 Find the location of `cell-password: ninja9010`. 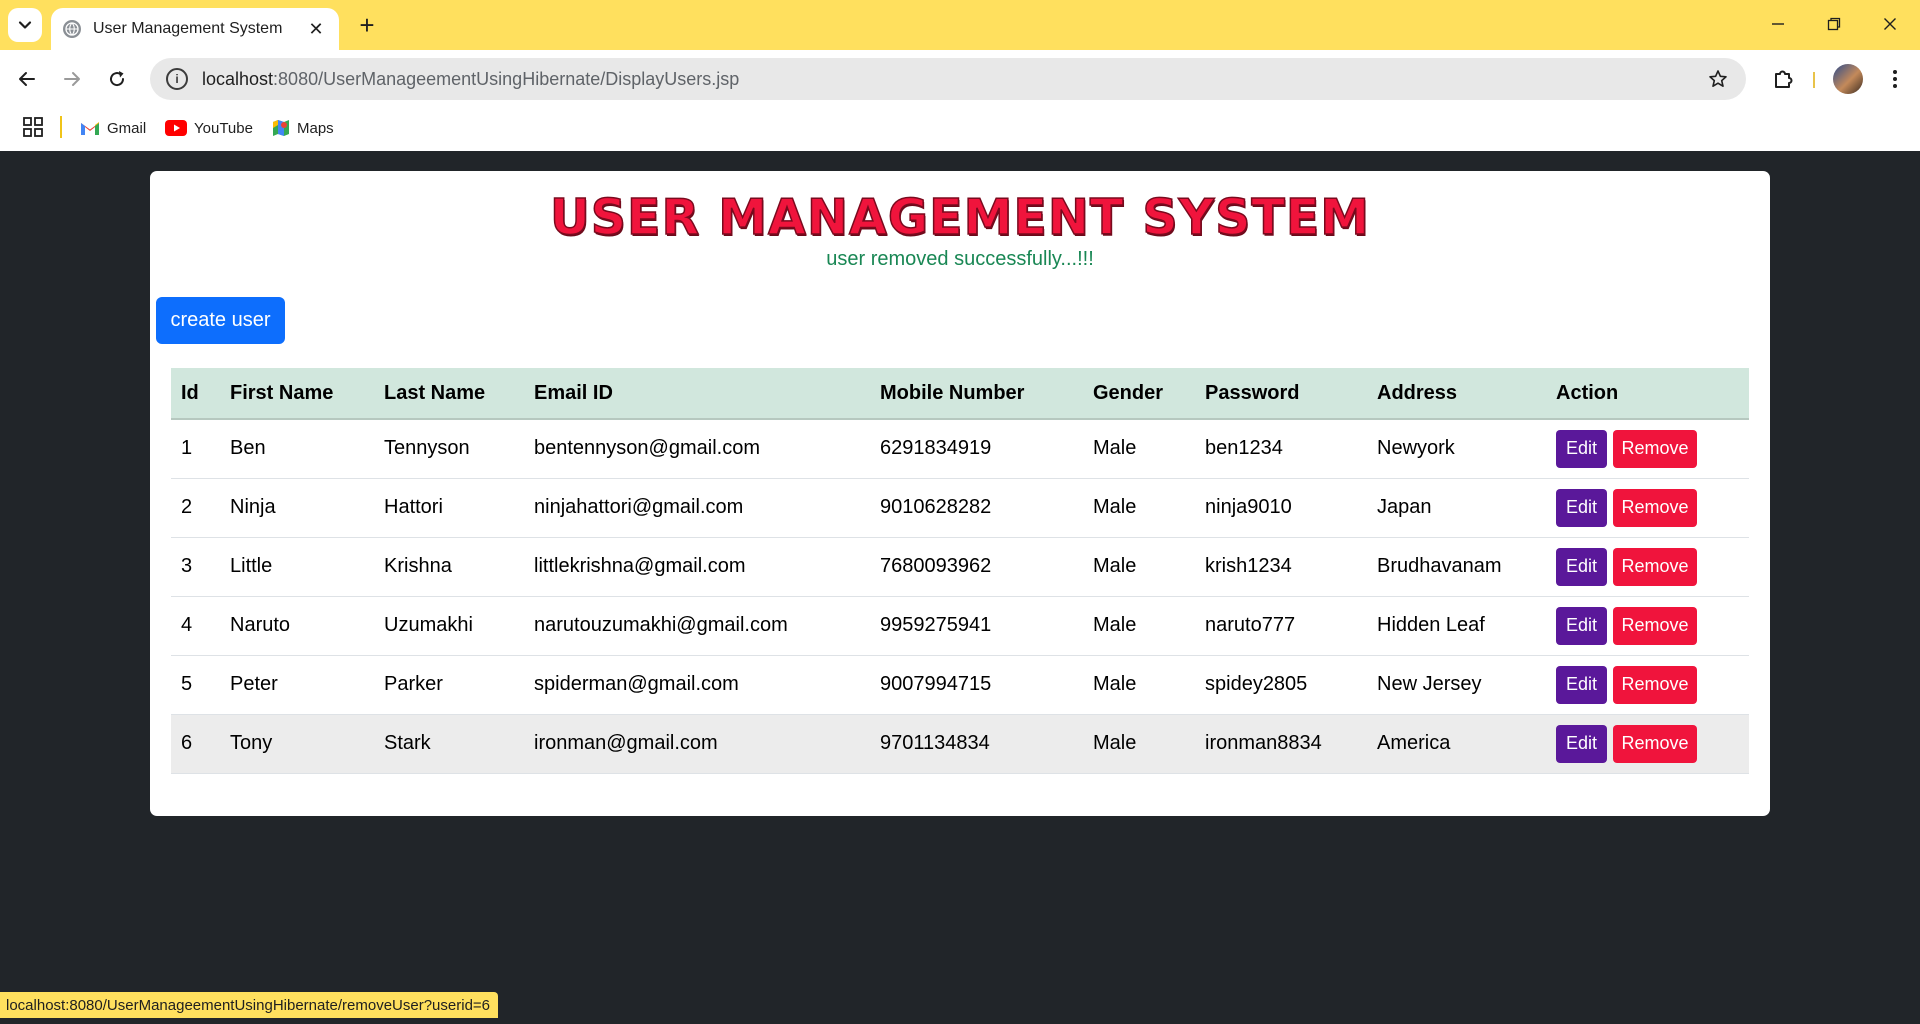

cell-password: ninja9010 is located at coordinates (1281, 508).